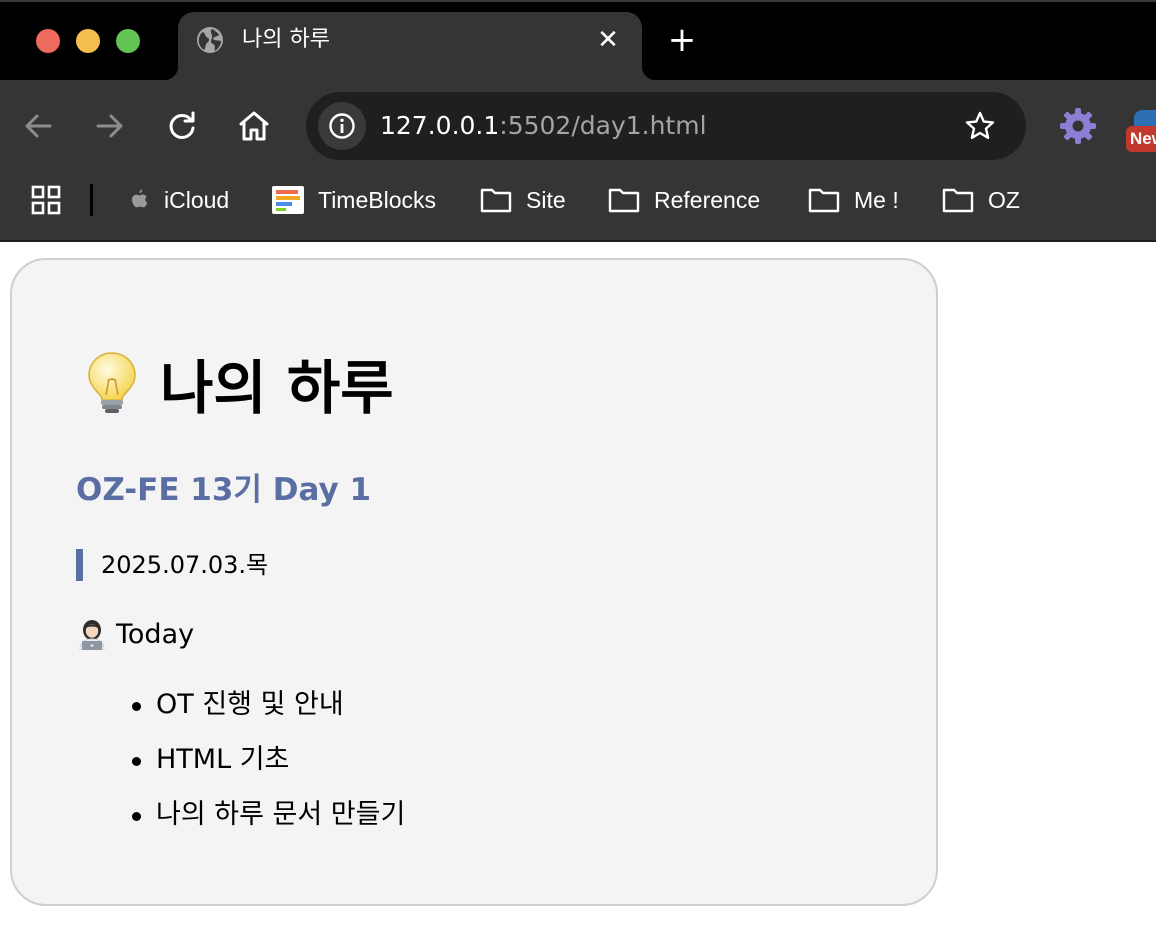 Image resolution: width=1156 pixels, height=952 pixels. I want to click on list-item: HTML 기초, so click(268, 768).